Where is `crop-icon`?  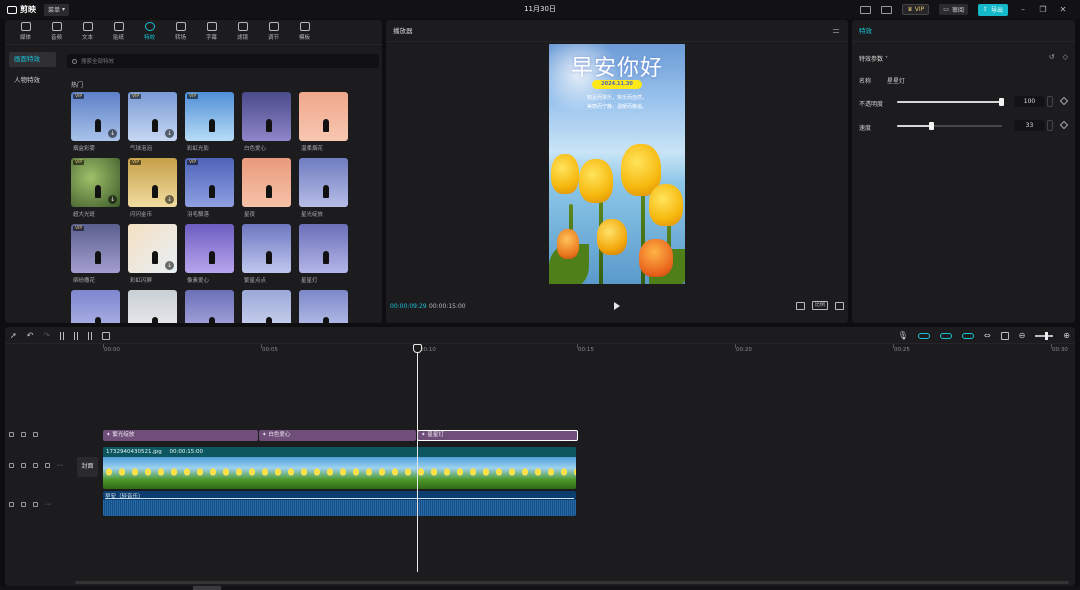 crop-icon is located at coordinates (800, 305).